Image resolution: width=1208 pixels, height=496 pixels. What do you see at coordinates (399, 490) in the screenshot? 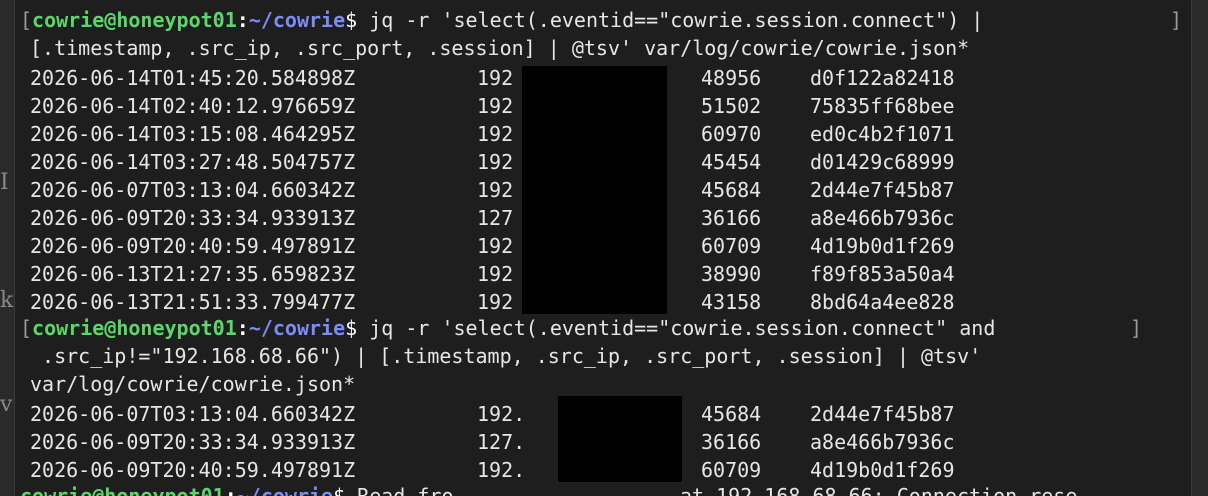
I see `command-text: Read fro` at bounding box center [399, 490].